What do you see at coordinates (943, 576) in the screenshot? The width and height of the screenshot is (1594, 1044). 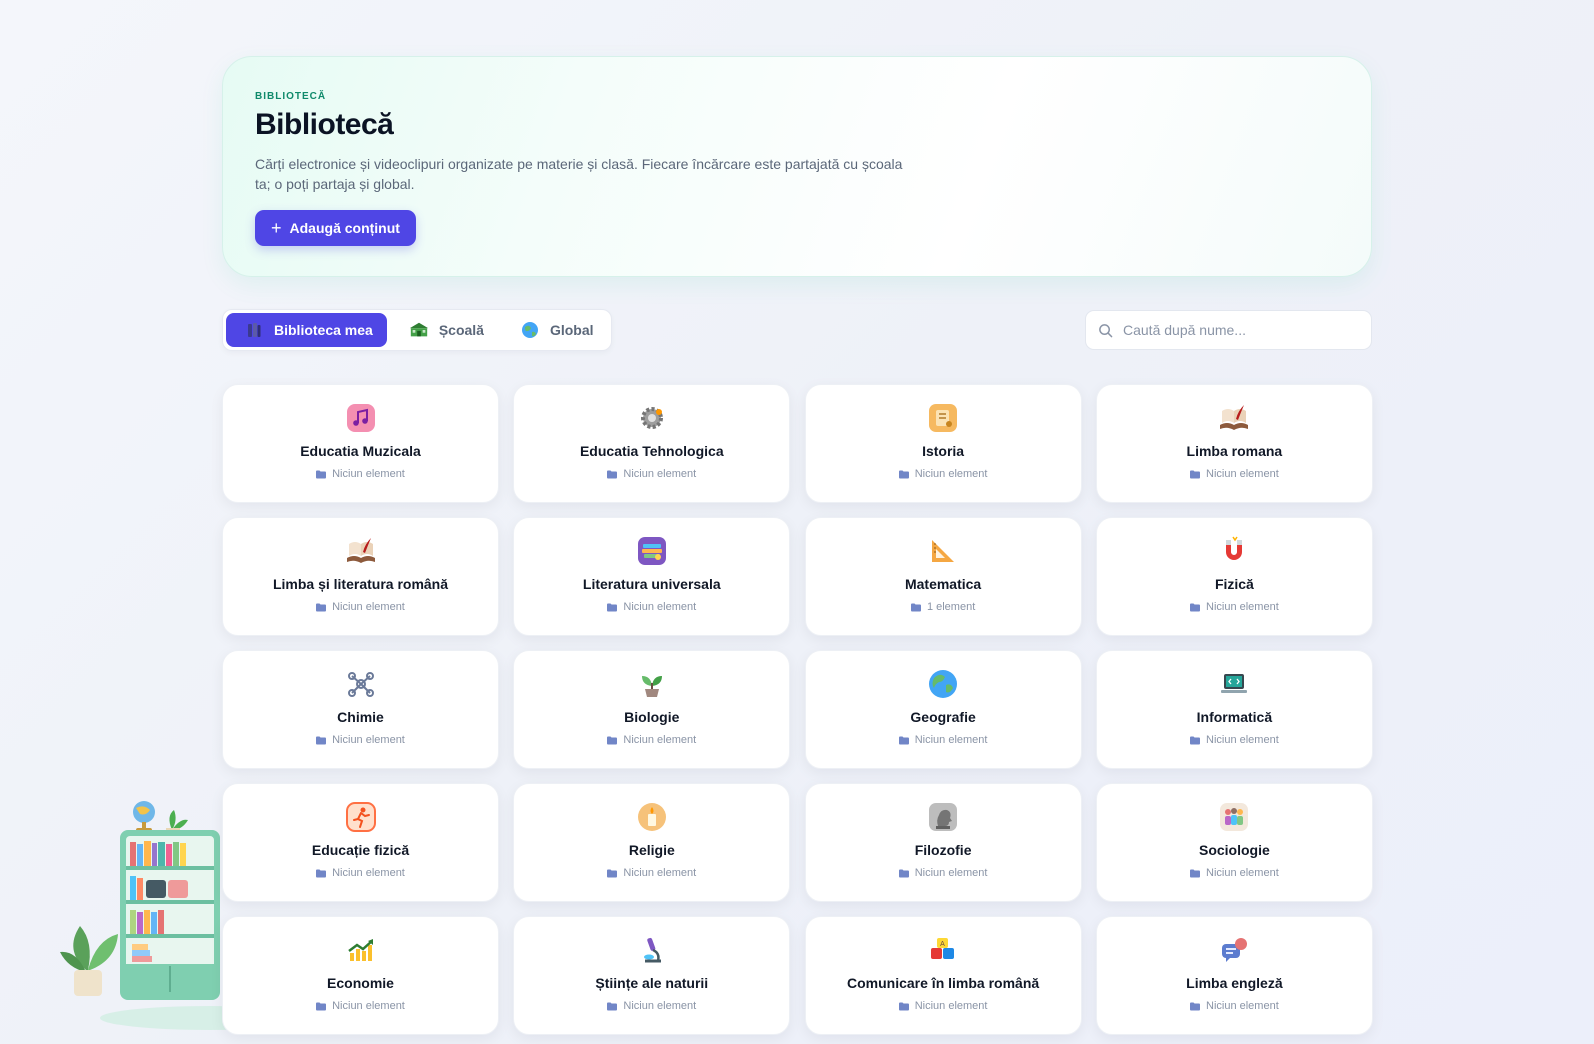 I see `subject-card: Matematica 1 element` at bounding box center [943, 576].